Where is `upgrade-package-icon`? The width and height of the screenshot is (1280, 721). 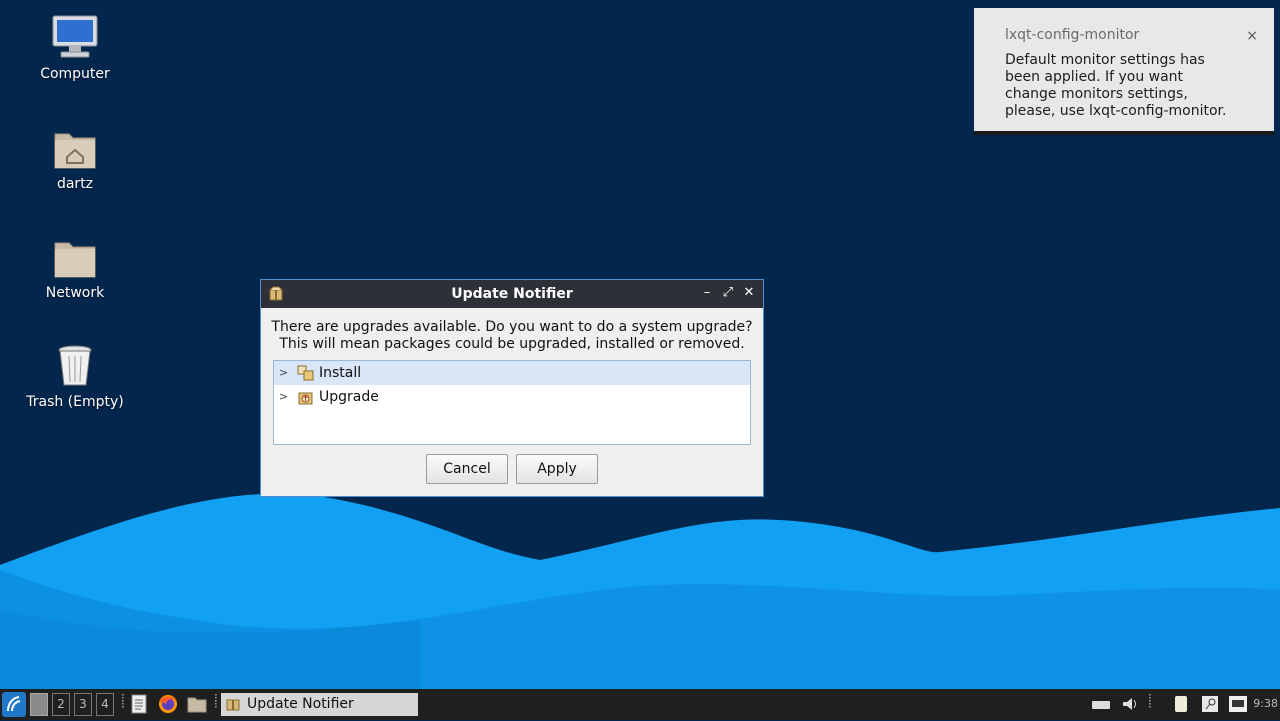
upgrade-package-icon is located at coordinates (305, 397).